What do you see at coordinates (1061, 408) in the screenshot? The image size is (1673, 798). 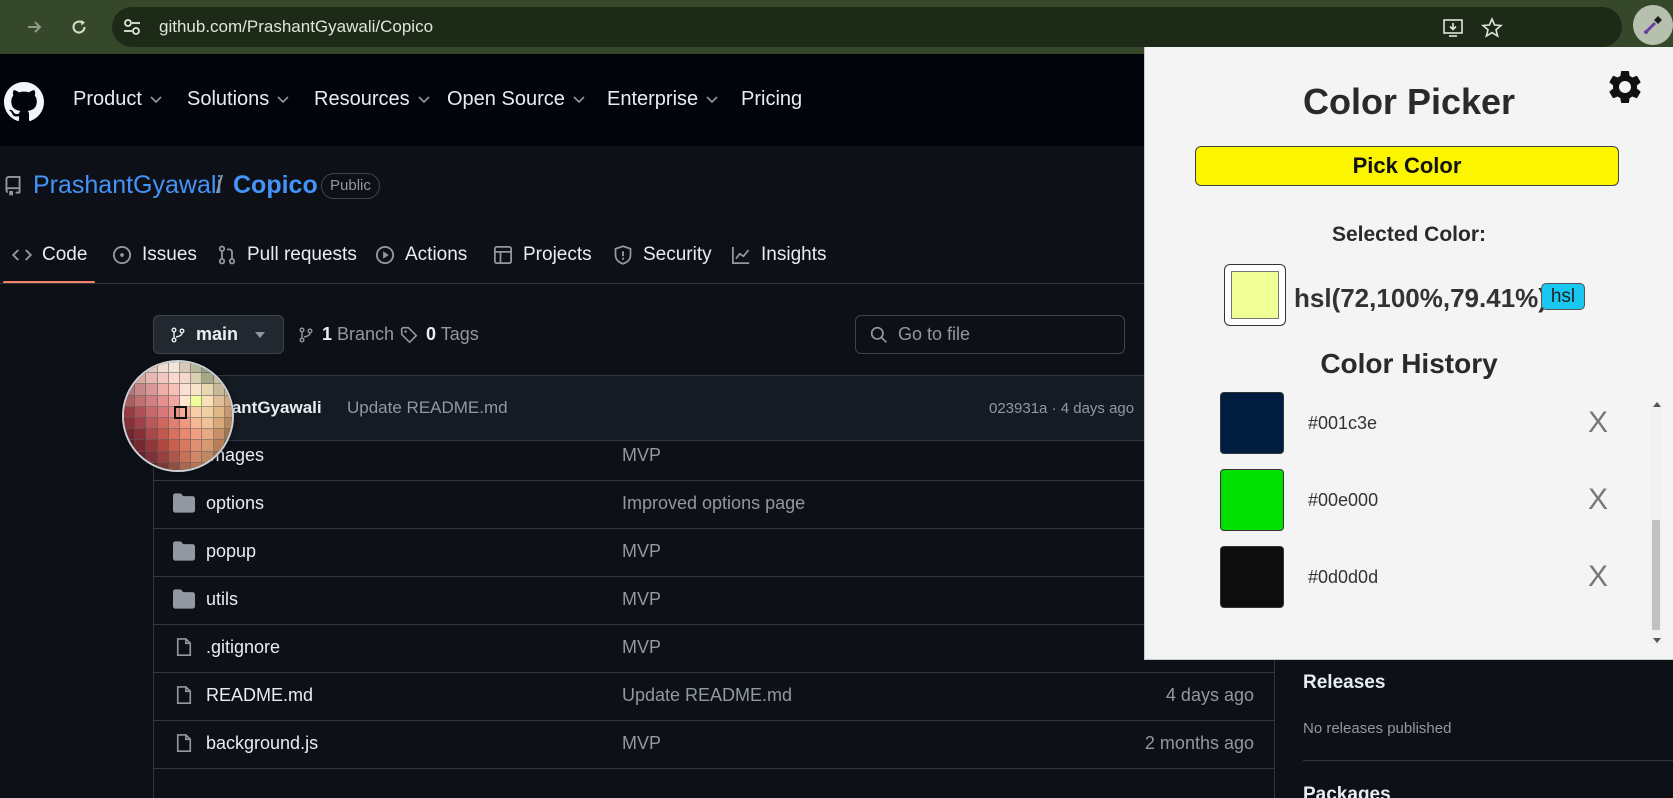 I see `commit-sha-time: 023931a · 4 days ago` at bounding box center [1061, 408].